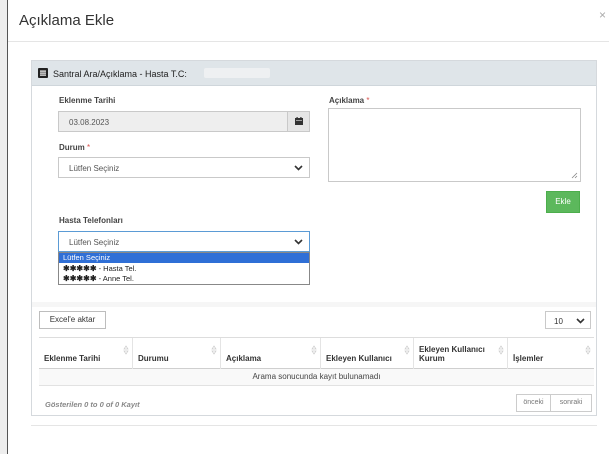  What do you see at coordinates (533, 403) in the screenshot?
I see `previous-page-button: önceki` at bounding box center [533, 403].